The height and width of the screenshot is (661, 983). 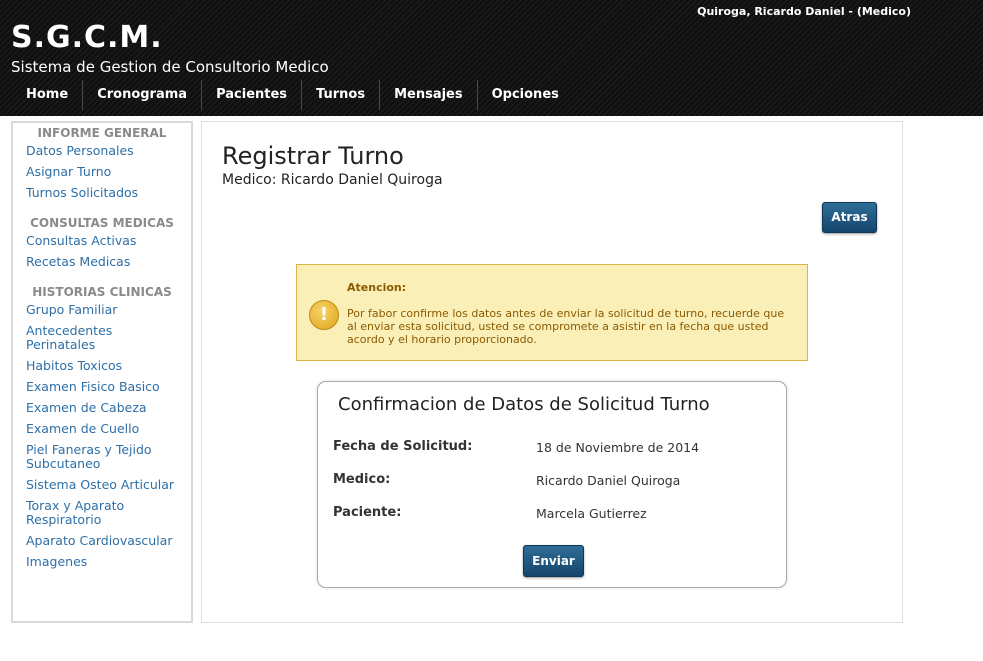 What do you see at coordinates (849, 217) in the screenshot?
I see `back-button: Atras` at bounding box center [849, 217].